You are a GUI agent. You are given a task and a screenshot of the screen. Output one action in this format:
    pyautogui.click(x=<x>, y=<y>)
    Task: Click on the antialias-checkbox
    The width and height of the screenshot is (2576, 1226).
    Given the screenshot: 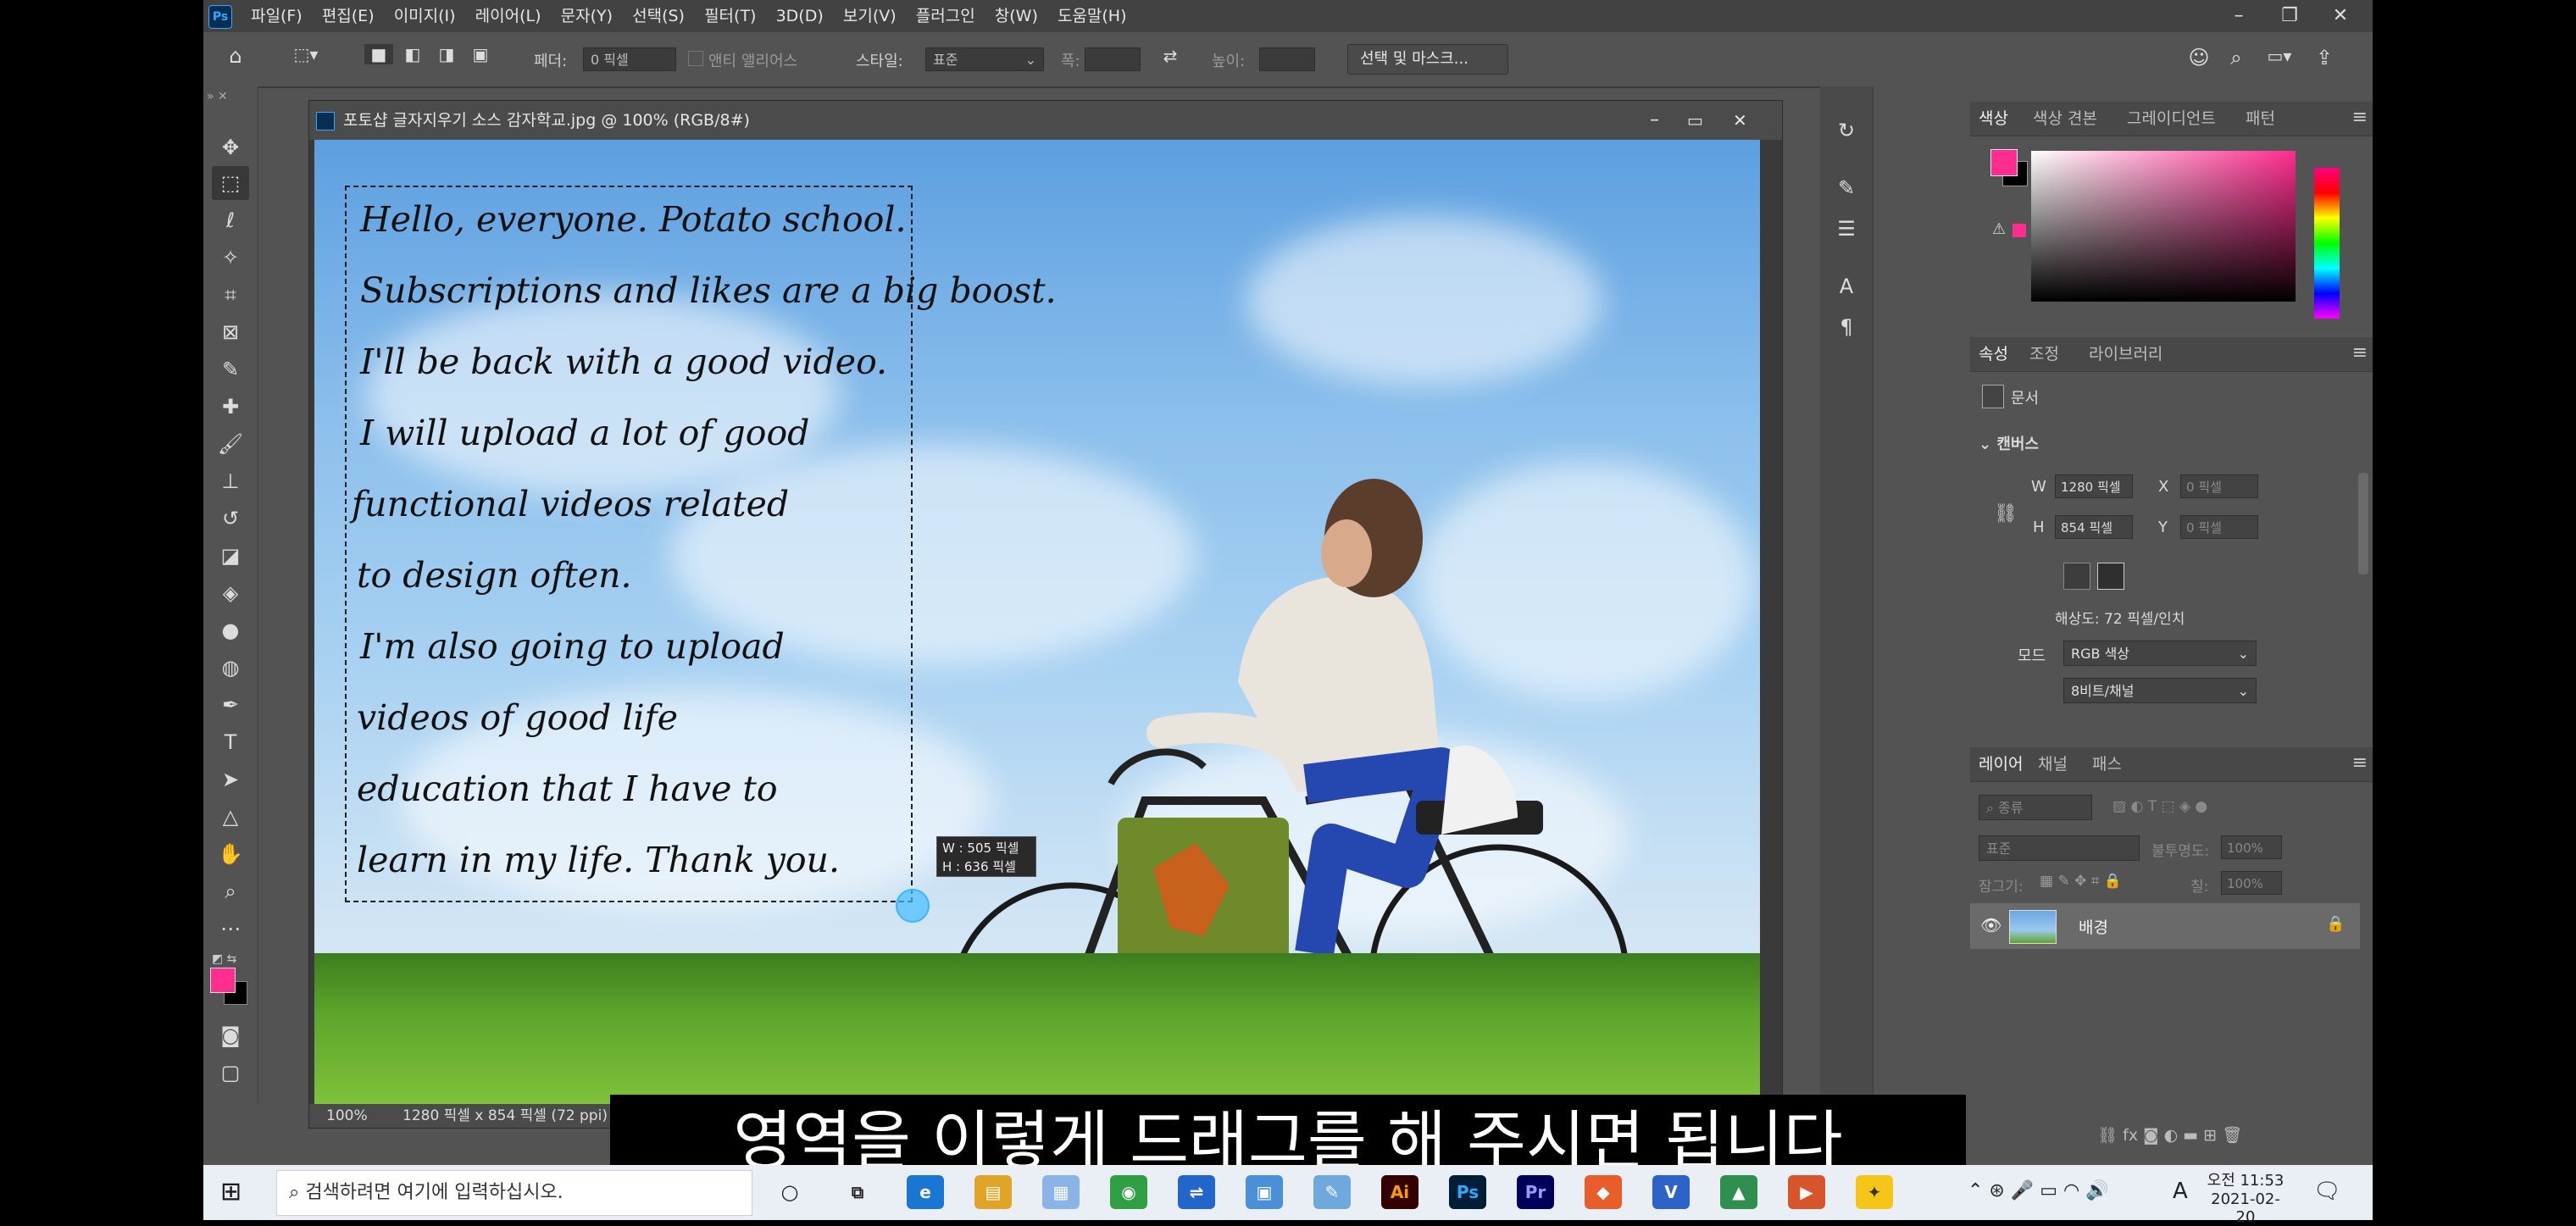 What is the action you would take?
    pyautogui.click(x=695, y=58)
    